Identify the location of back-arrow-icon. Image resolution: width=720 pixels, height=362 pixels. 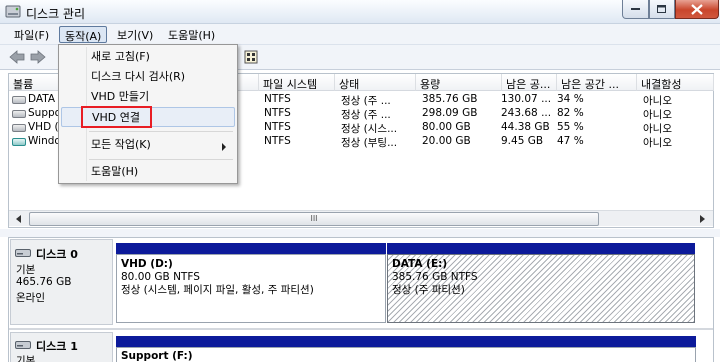
(17, 57).